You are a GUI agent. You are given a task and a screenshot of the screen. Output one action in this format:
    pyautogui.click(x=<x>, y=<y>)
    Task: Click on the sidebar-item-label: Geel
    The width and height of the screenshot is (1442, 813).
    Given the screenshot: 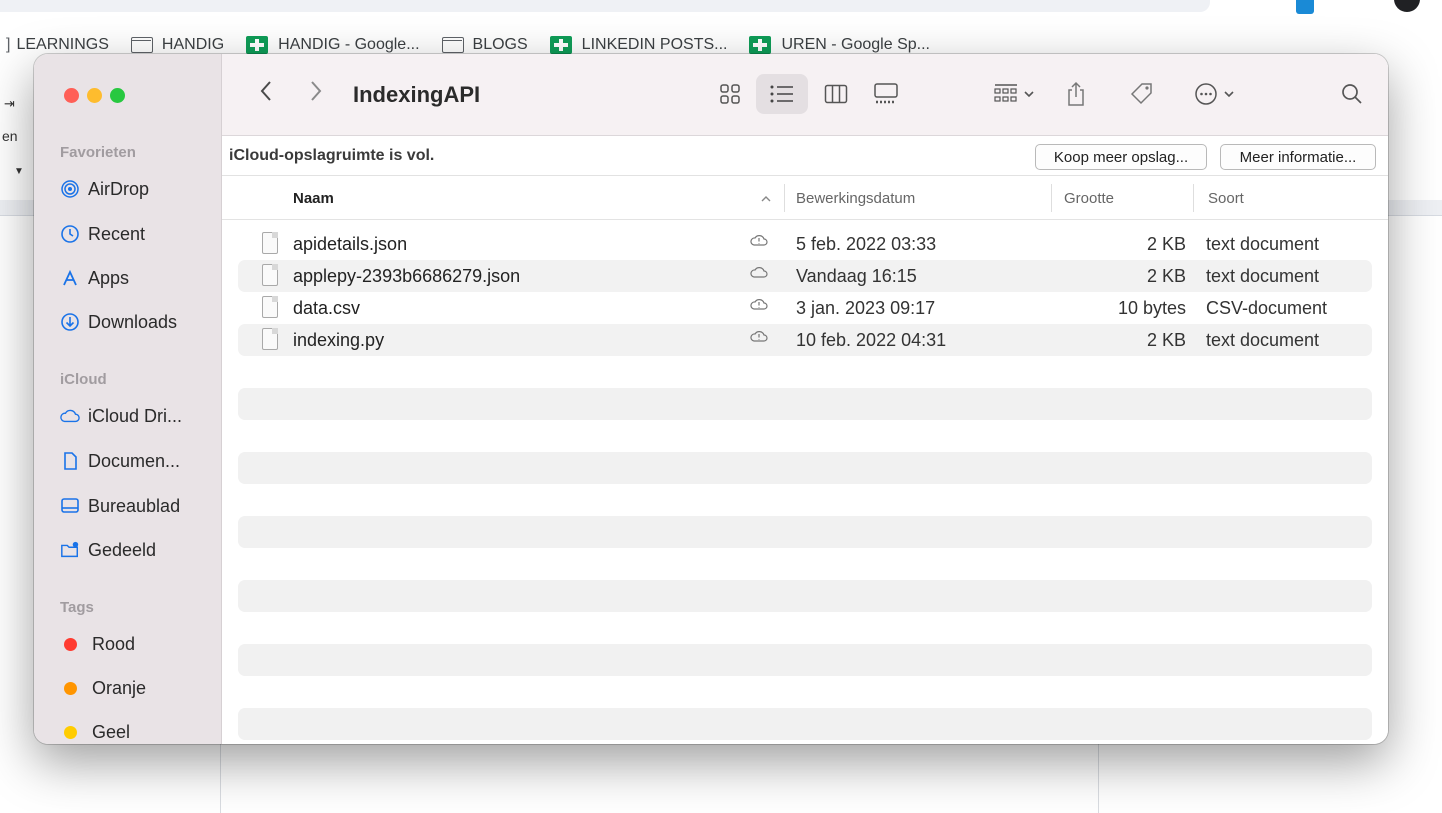 What is the action you would take?
    pyautogui.click(x=111, y=731)
    